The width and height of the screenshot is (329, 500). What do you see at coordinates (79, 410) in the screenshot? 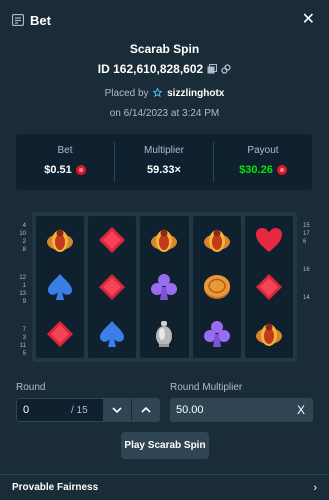
I see `round-total: / 15` at bounding box center [79, 410].